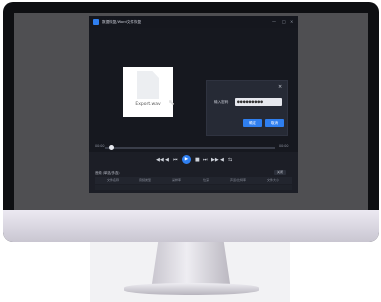 This screenshot has height=302, width=381. I want to click on rewind-icon: ◀, so click(167, 160).